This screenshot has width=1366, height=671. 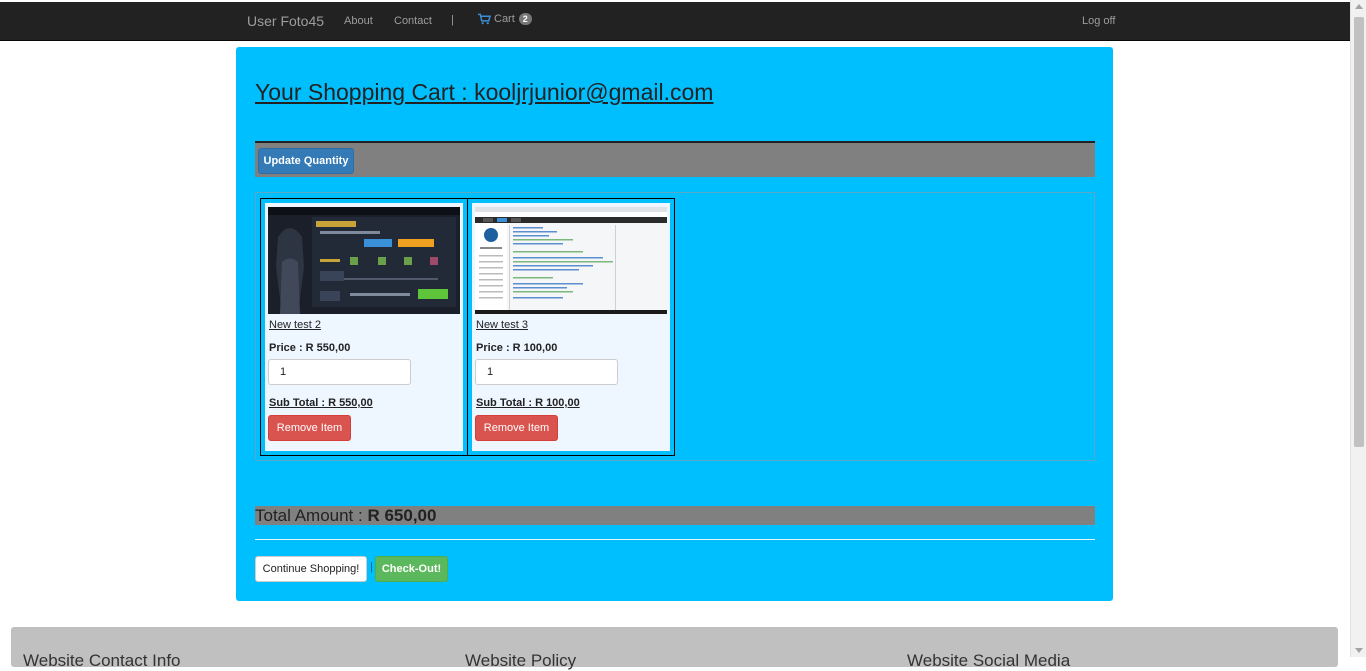 I want to click on page-scrollbar, so click(x=1358, y=328).